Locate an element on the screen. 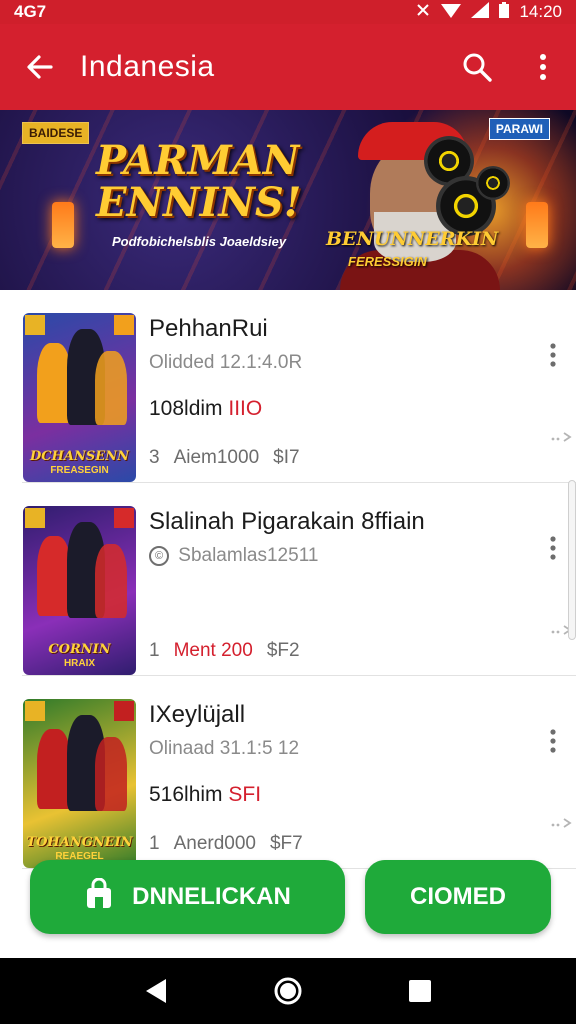 Image resolution: width=576 pixels, height=1024 pixels. thumbnail-subtitle: FREASEGIN is located at coordinates (79, 470).